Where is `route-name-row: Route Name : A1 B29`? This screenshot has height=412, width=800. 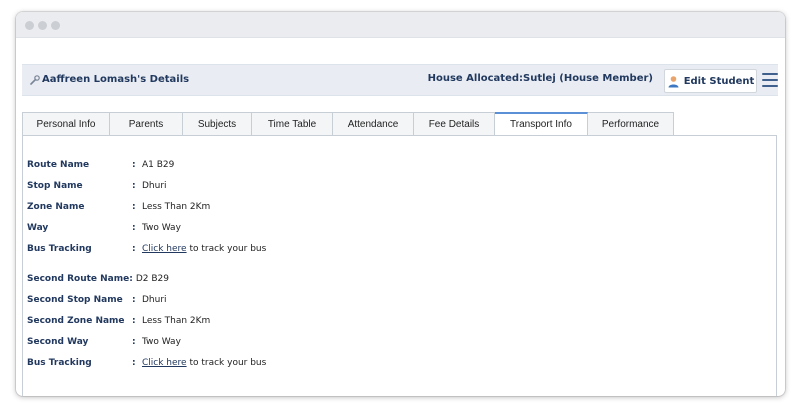 route-name-row: Route Name : A1 B29 is located at coordinates (100, 165).